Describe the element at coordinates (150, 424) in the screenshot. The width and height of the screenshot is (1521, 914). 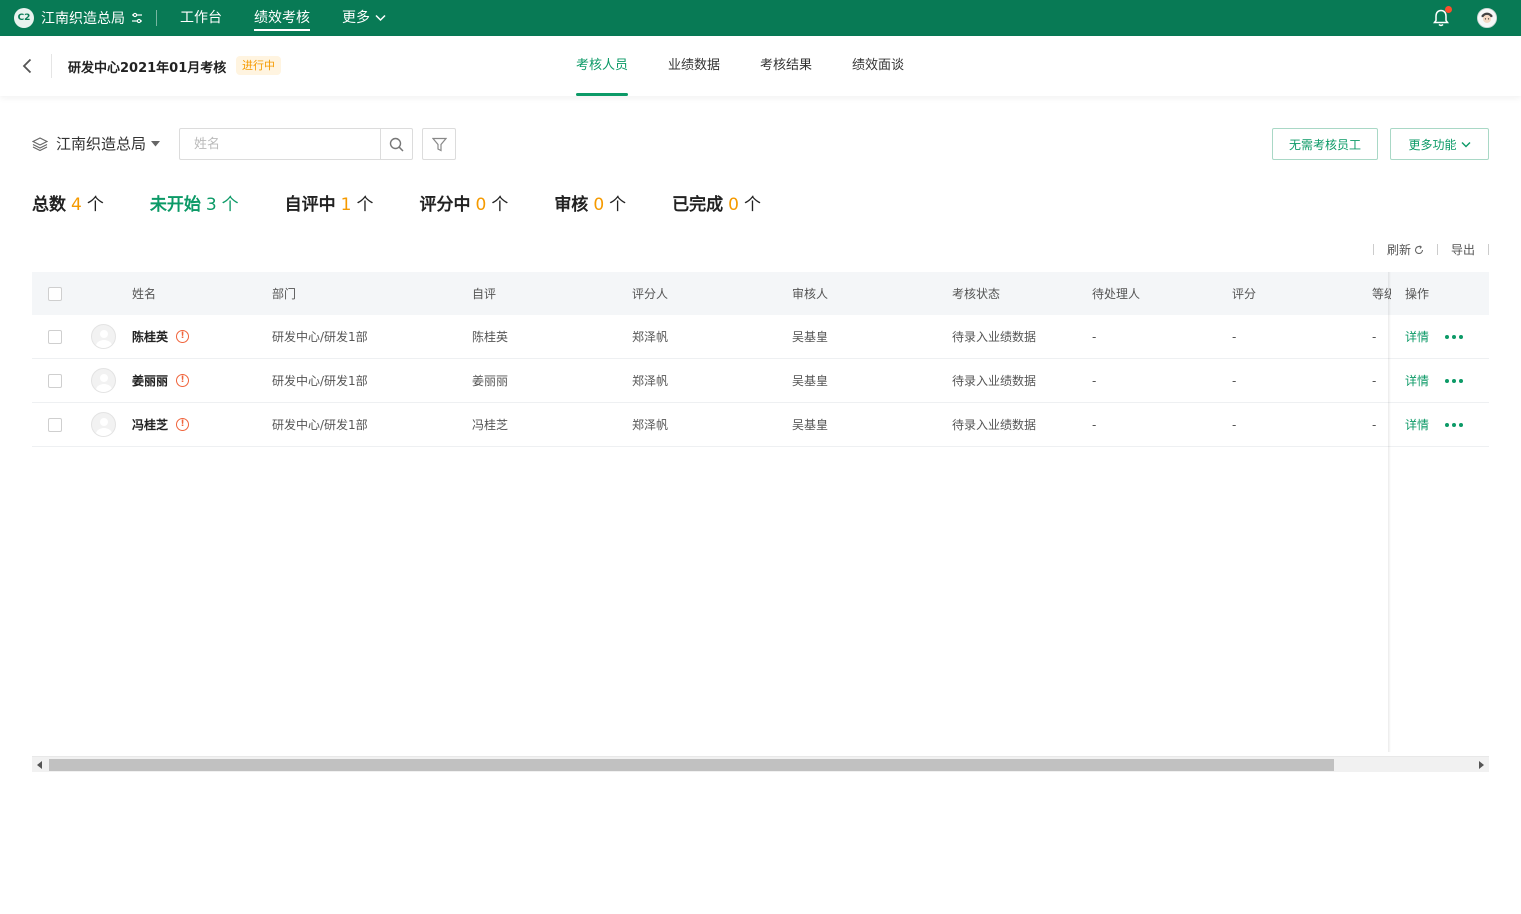
I see `employee-name: 冯桂芝` at that location.